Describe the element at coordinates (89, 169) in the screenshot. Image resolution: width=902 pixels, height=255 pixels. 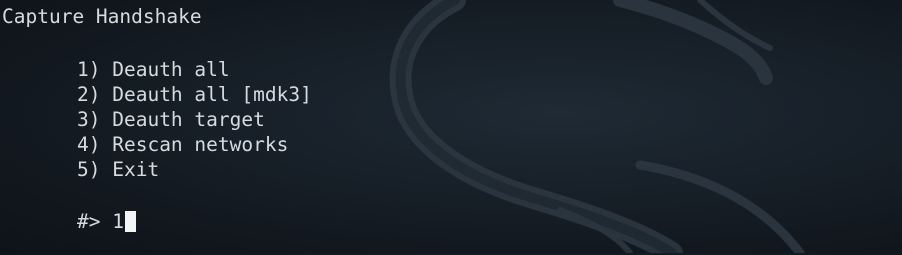
I see `menu-item-number: 5)` at that location.